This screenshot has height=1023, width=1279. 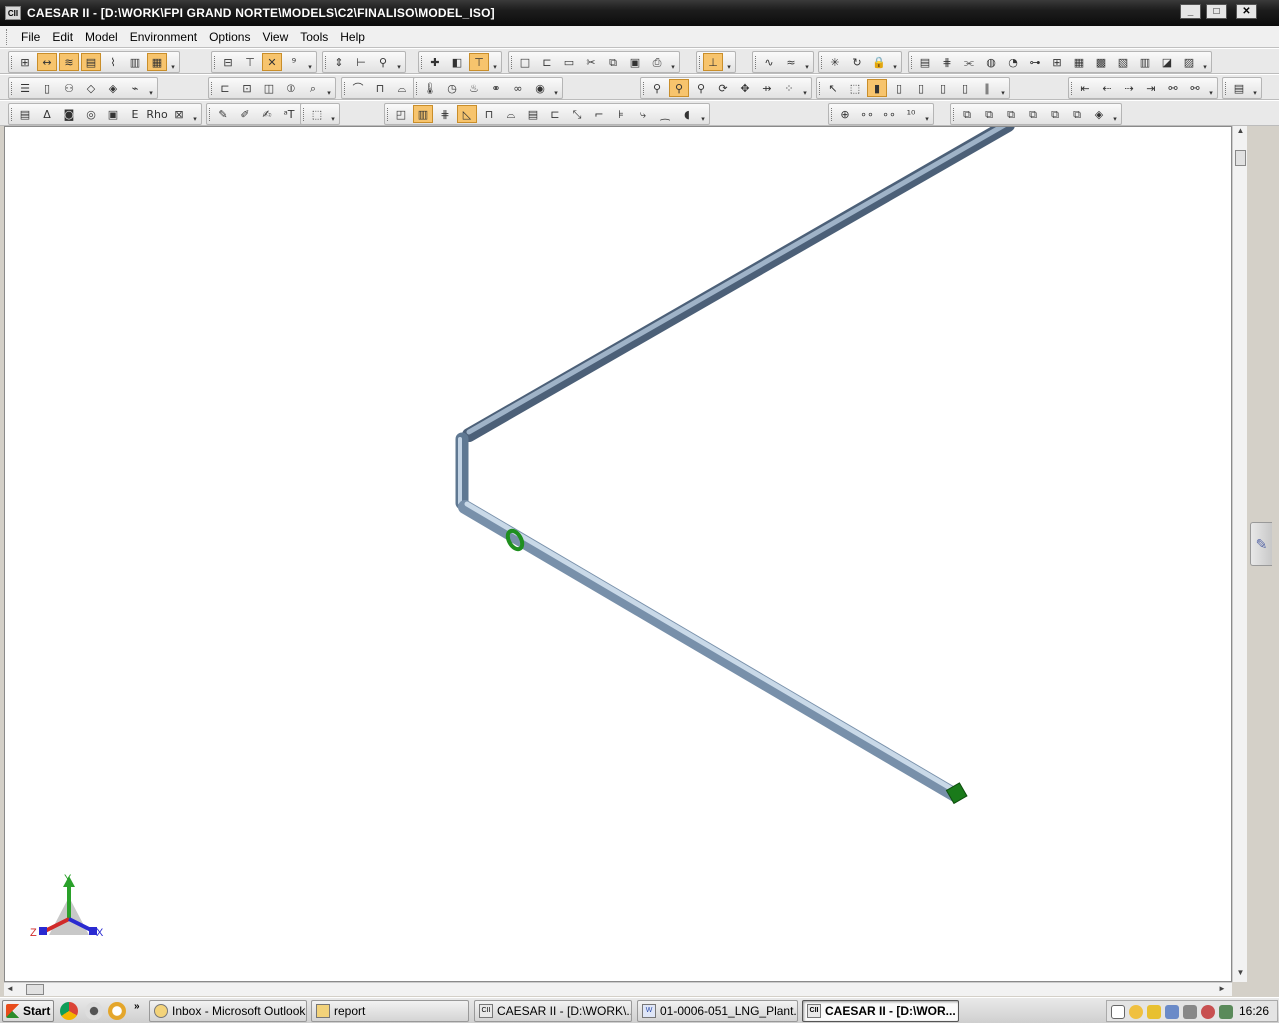 I want to click on hidden-icon: ▯, so click(x=921, y=88).